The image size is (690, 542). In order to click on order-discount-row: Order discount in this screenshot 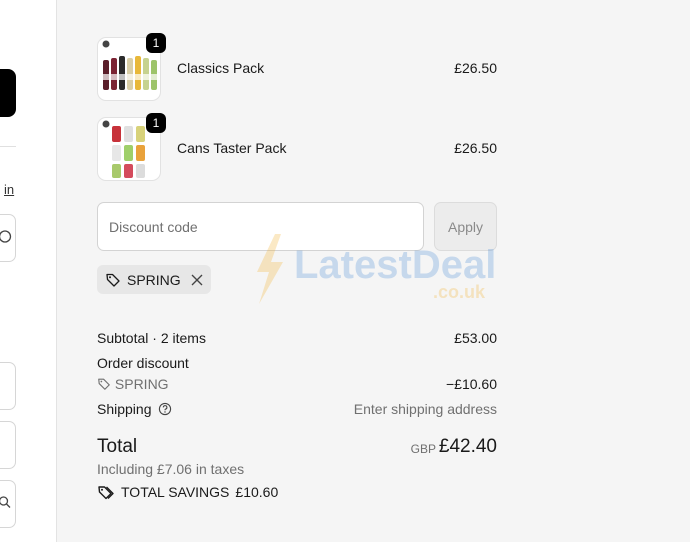, I will do `click(297, 363)`.